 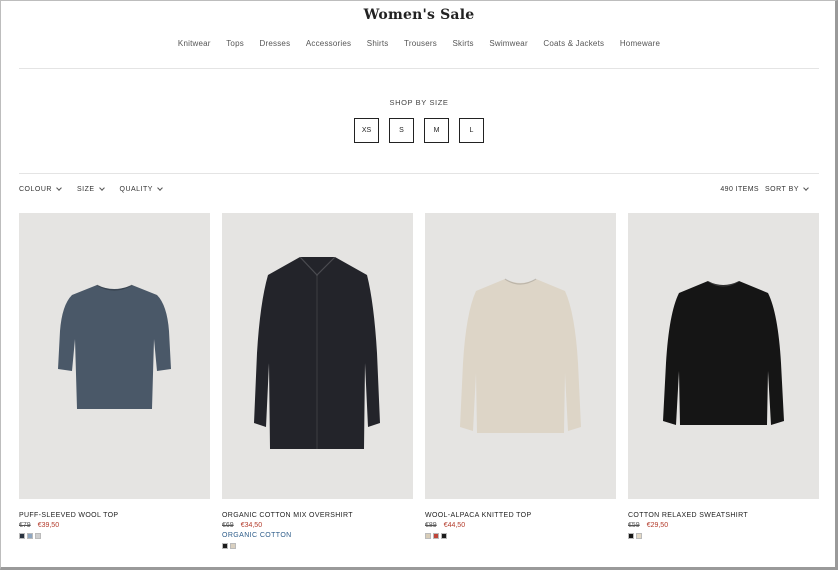 What do you see at coordinates (419, 130) in the screenshot?
I see `size-button-group: XS S M L` at bounding box center [419, 130].